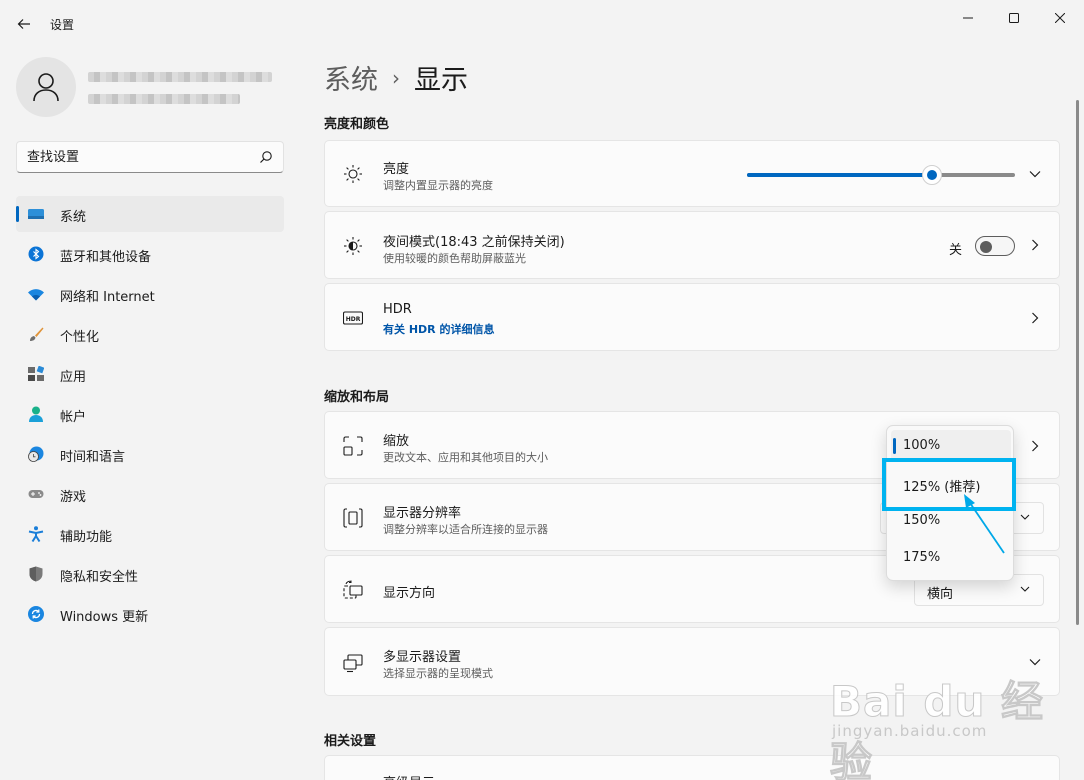 This screenshot has width=1084, height=780. Describe the element at coordinates (353, 589) in the screenshot. I see `orientation-icon` at that location.